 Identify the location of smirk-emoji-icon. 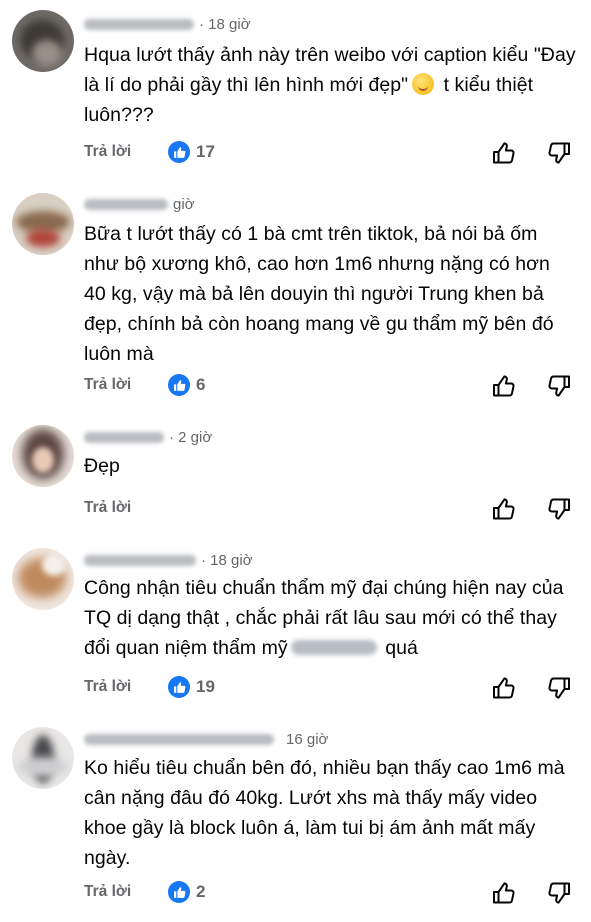
(423, 84).